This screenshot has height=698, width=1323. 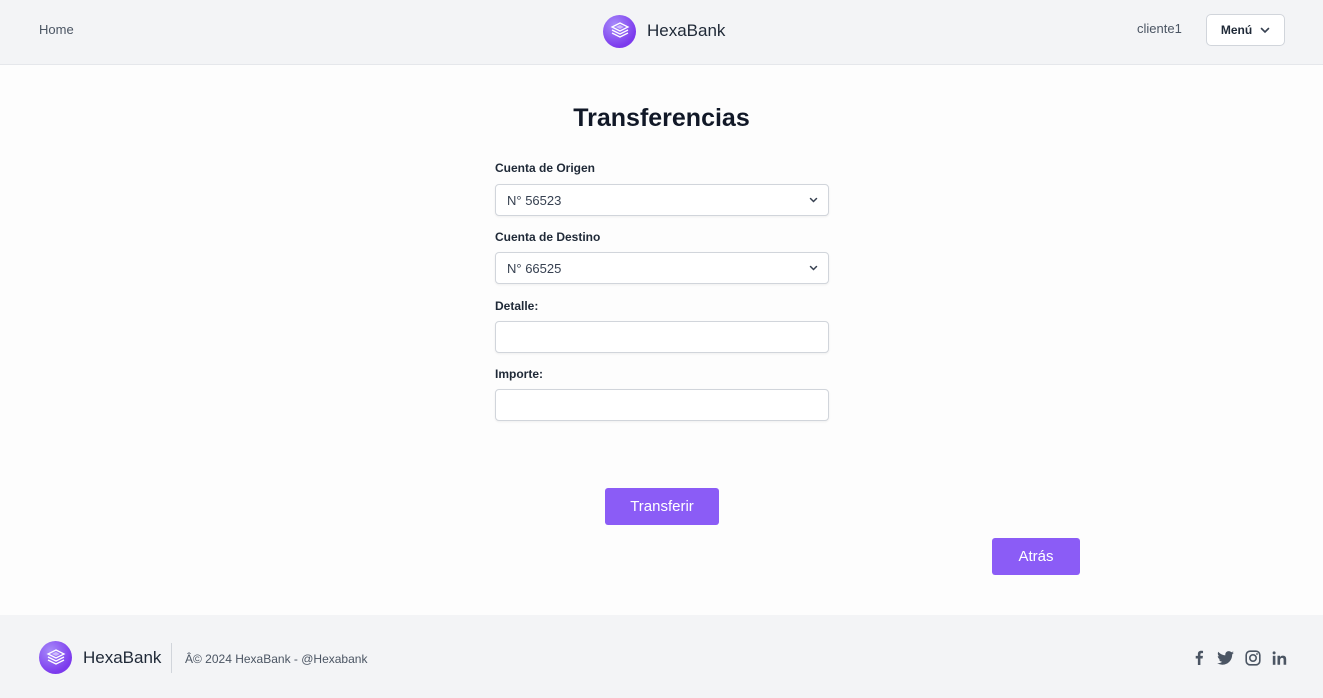 What do you see at coordinates (1159, 28) in the screenshot?
I see `username: cliente1` at bounding box center [1159, 28].